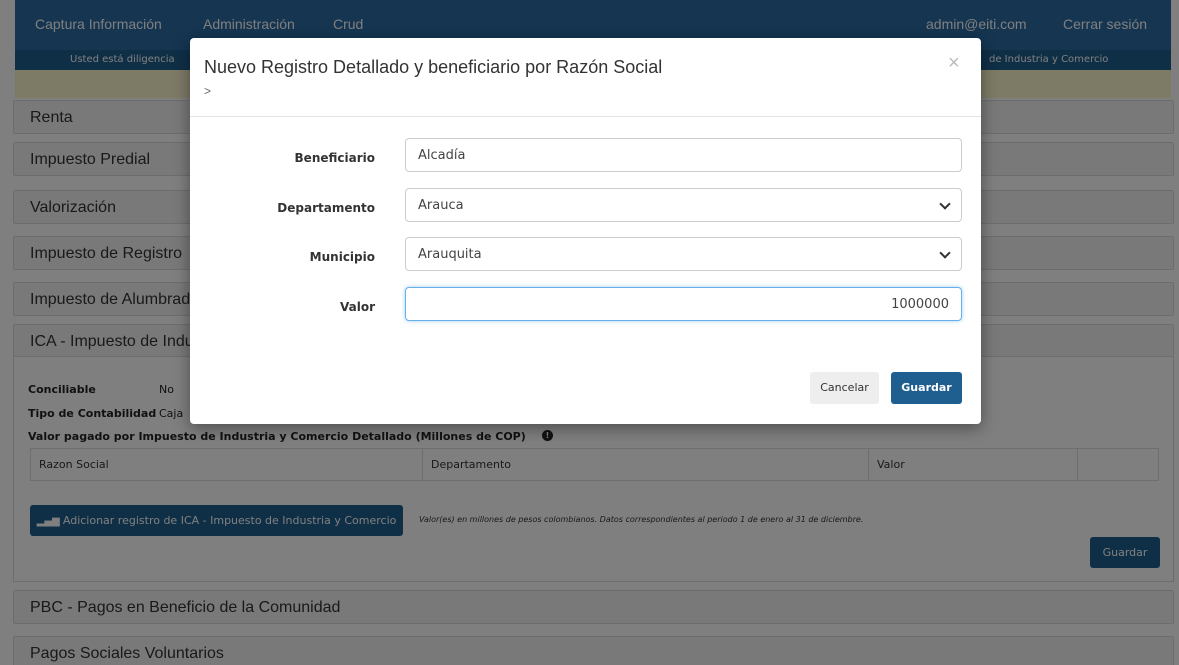  I want to click on beneficiario-value: Alcadía, so click(442, 155).